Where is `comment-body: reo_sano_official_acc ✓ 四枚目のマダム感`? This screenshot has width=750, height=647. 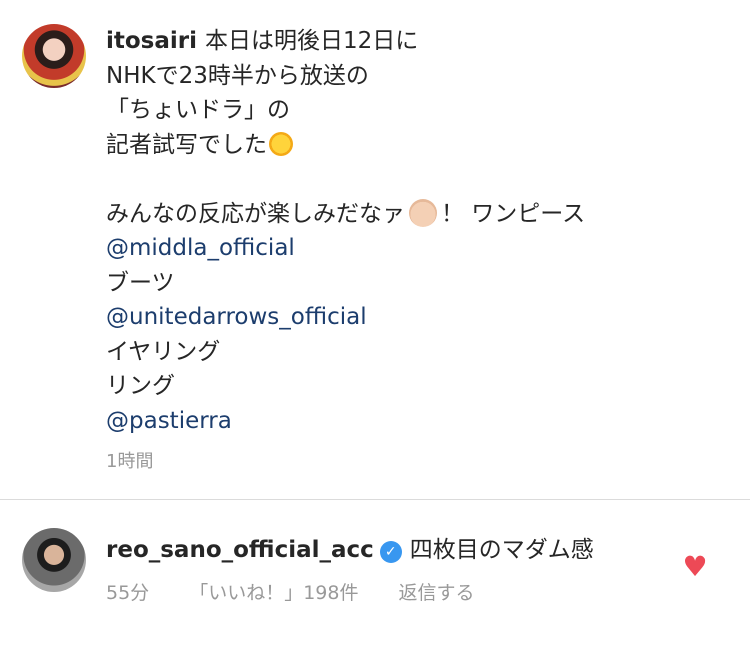
comment-body: reo_sano_official_acc ✓ 四枚目のマダム感 is located at coordinates (350, 547).